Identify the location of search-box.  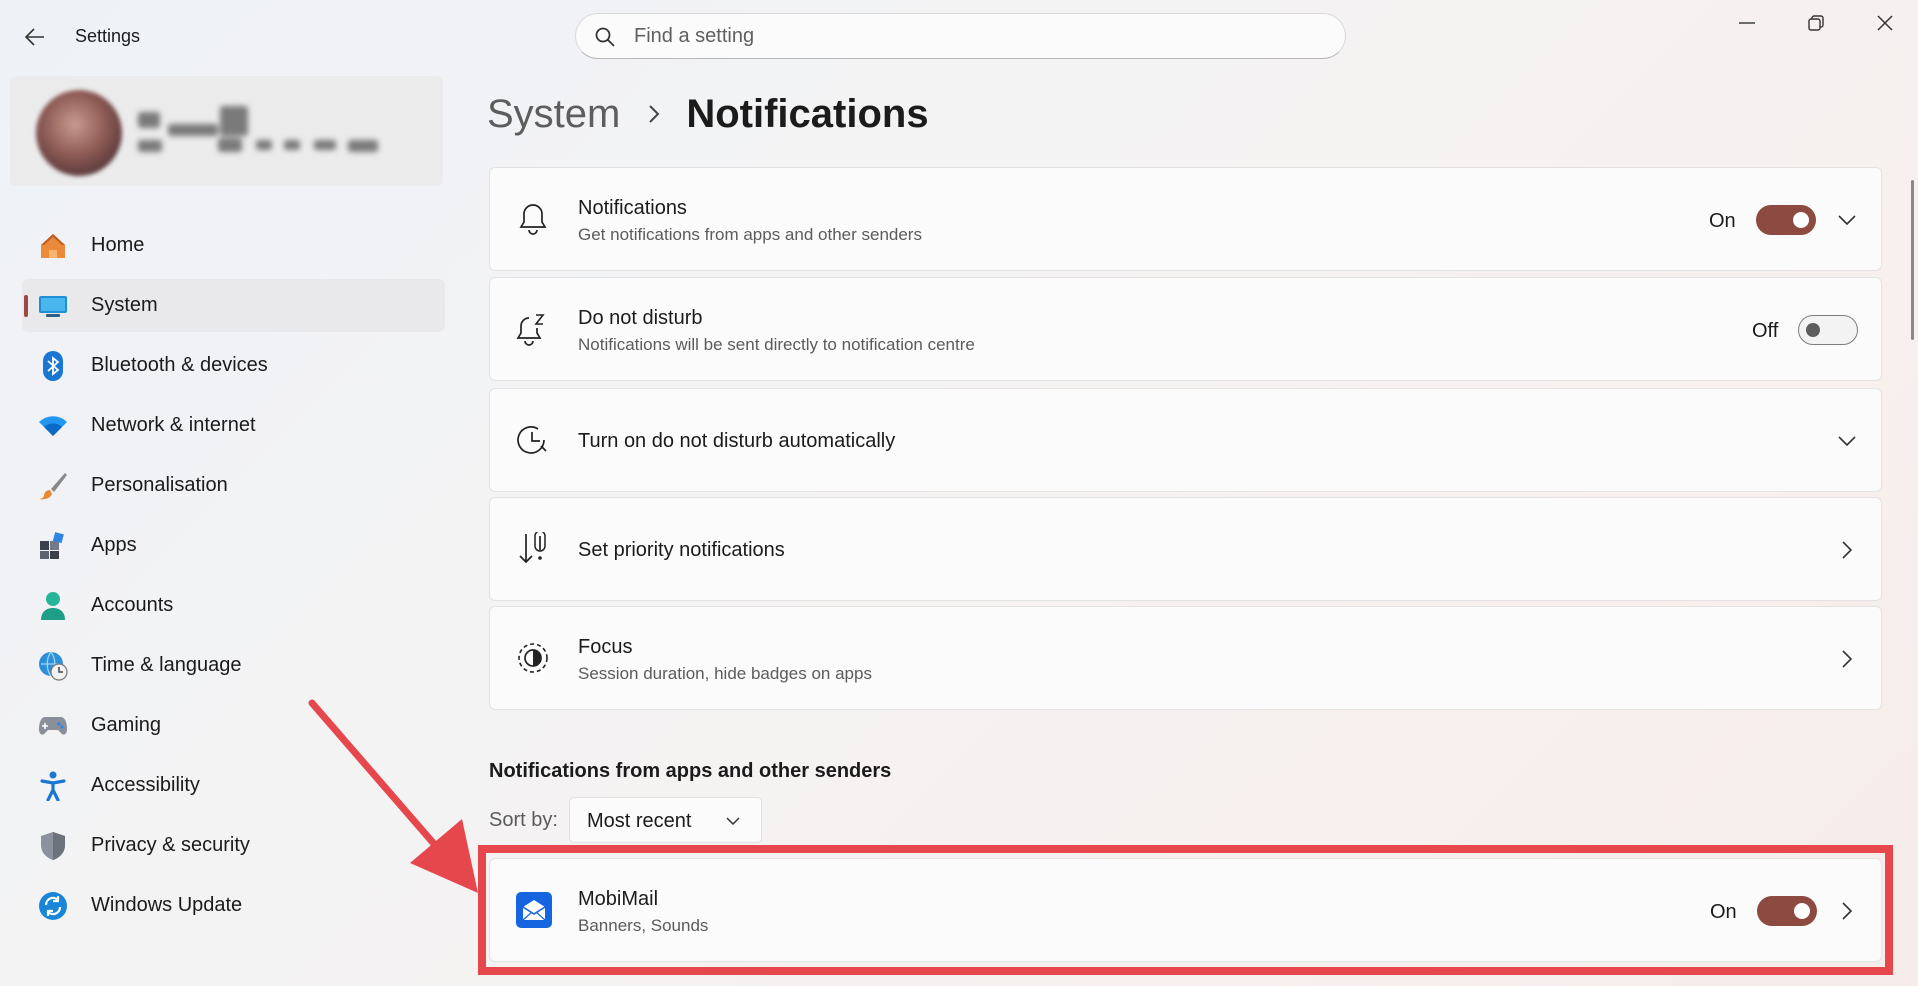
(960, 36).